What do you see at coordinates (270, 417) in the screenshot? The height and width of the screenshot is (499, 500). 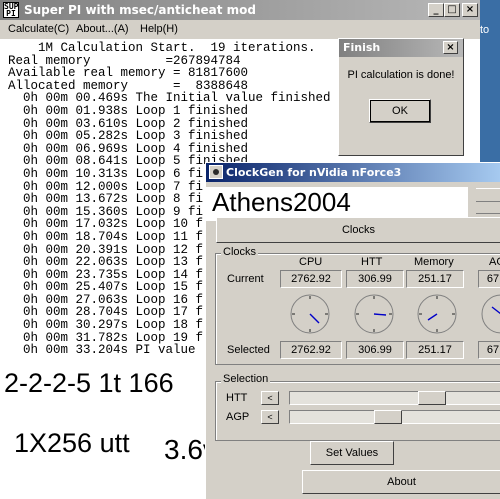 I see `agp-decrease-button: <` at bounding box center [270, 417].